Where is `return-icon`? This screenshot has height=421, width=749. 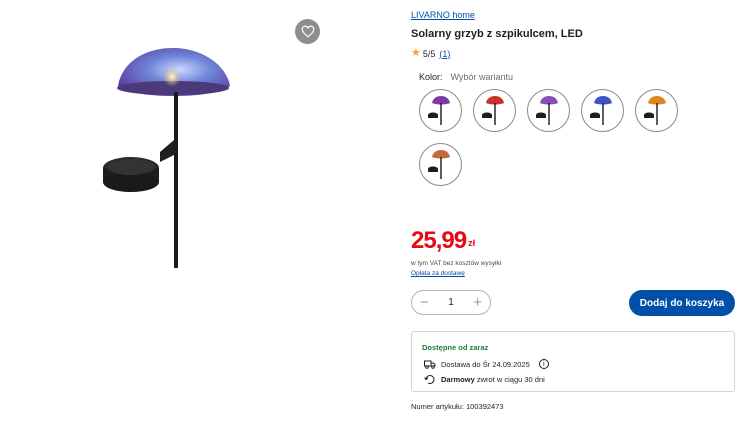 return-icon is located at coordinates (429, 379).